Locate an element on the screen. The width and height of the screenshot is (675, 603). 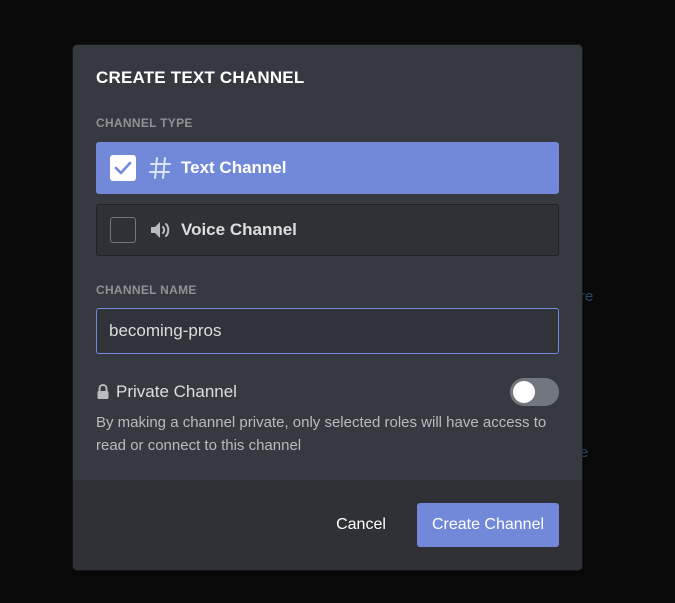
voice-channel-option: Voice Channel is located at coordinates (327, 230).